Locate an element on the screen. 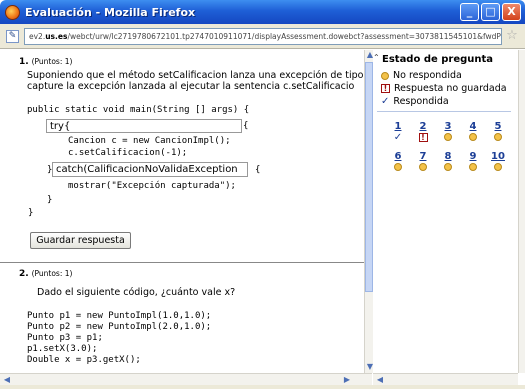  window-titlebar: Evaluación - Mozilla Firefox _ □ X is located at coordinates (262, 12).